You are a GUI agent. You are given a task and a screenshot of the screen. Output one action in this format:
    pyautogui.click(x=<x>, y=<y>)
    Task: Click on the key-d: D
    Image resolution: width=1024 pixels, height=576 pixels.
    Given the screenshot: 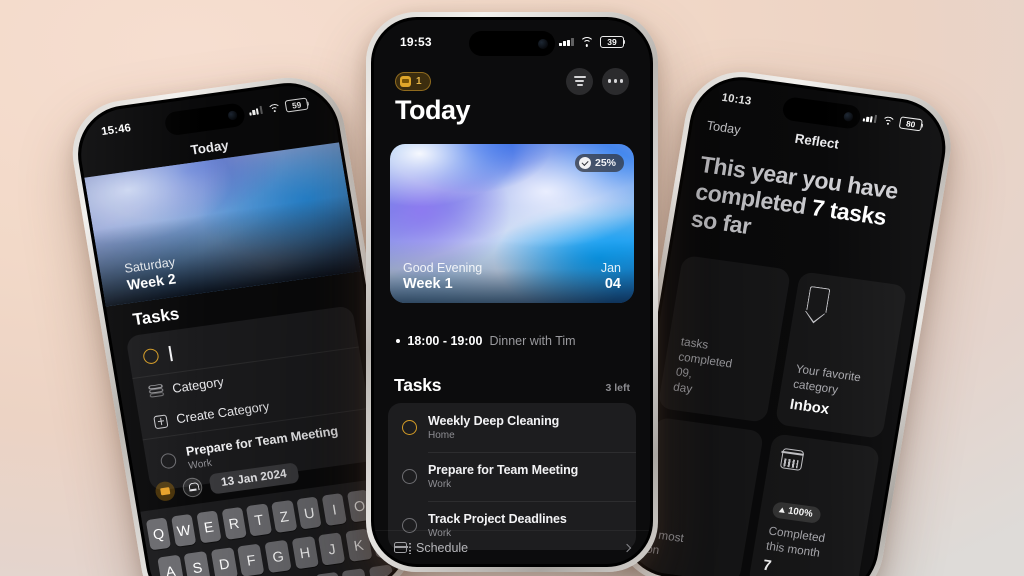 What is the action you would take?
    pyautogui.click(x=224, y=561)
    